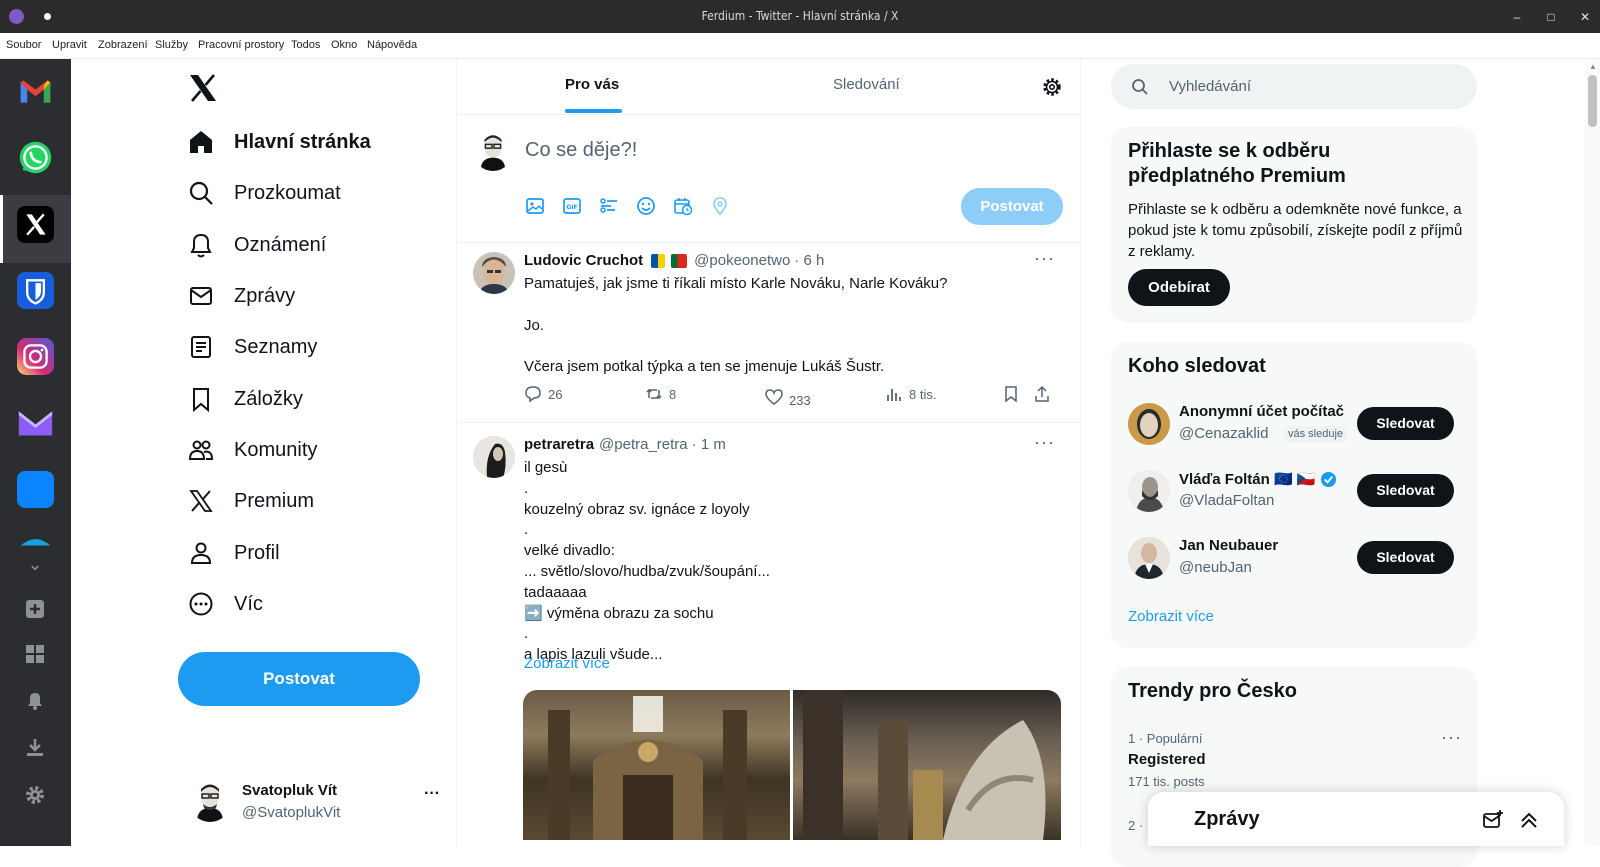  What do you see at coordinates (299, 679) in the screenshot?
I see `post-button: Postovat` at bounding box center [299, 679].